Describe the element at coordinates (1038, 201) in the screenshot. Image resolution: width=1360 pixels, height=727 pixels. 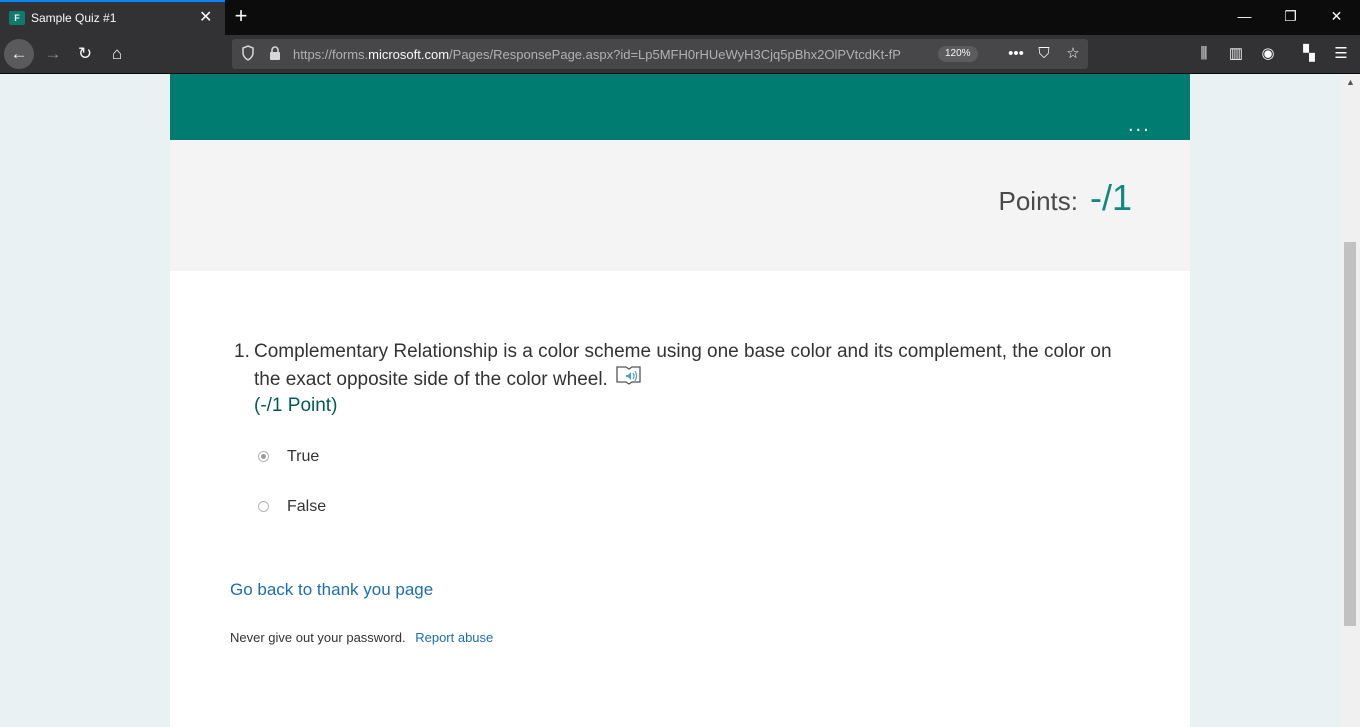
I see `points-label: Points:` at that location.